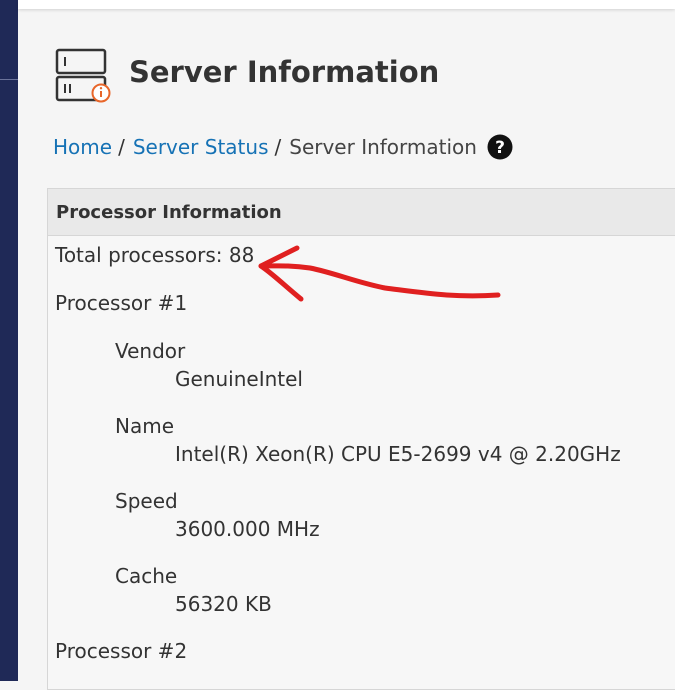 The height and width of the screenshot is (690, 675). What do you see at coordinates (223, 604) in the screenshot?
I see `cache-value: 56320 KB` at bounding box center [223, 604].